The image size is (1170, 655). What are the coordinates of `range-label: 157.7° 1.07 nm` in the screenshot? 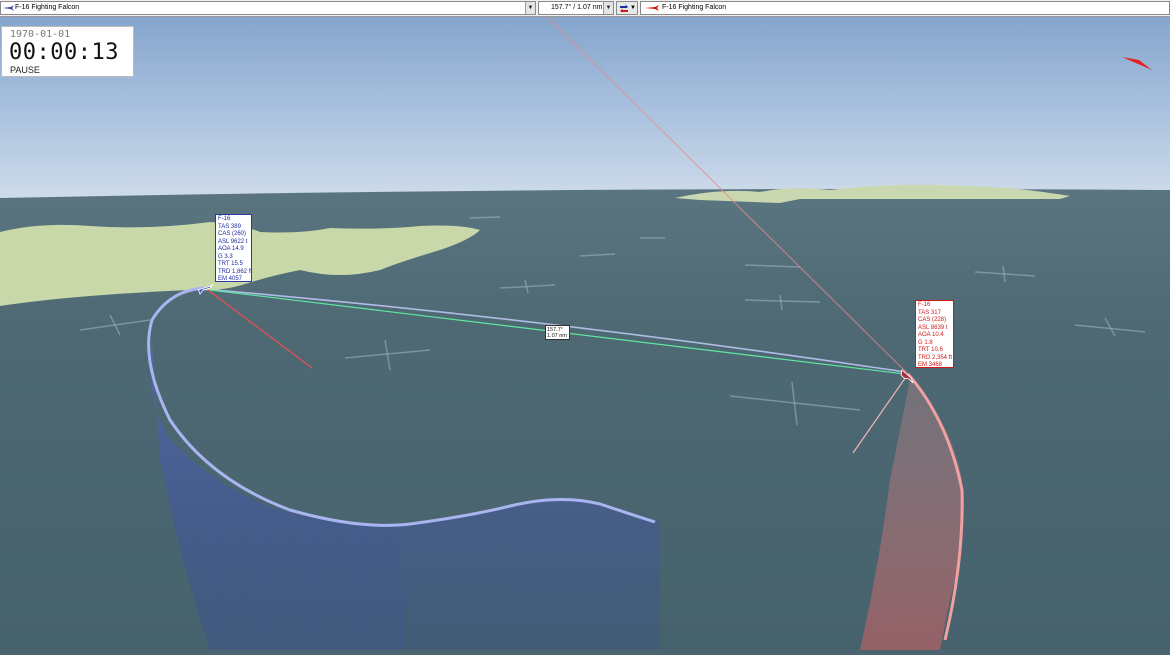 It's located at (557, 332).